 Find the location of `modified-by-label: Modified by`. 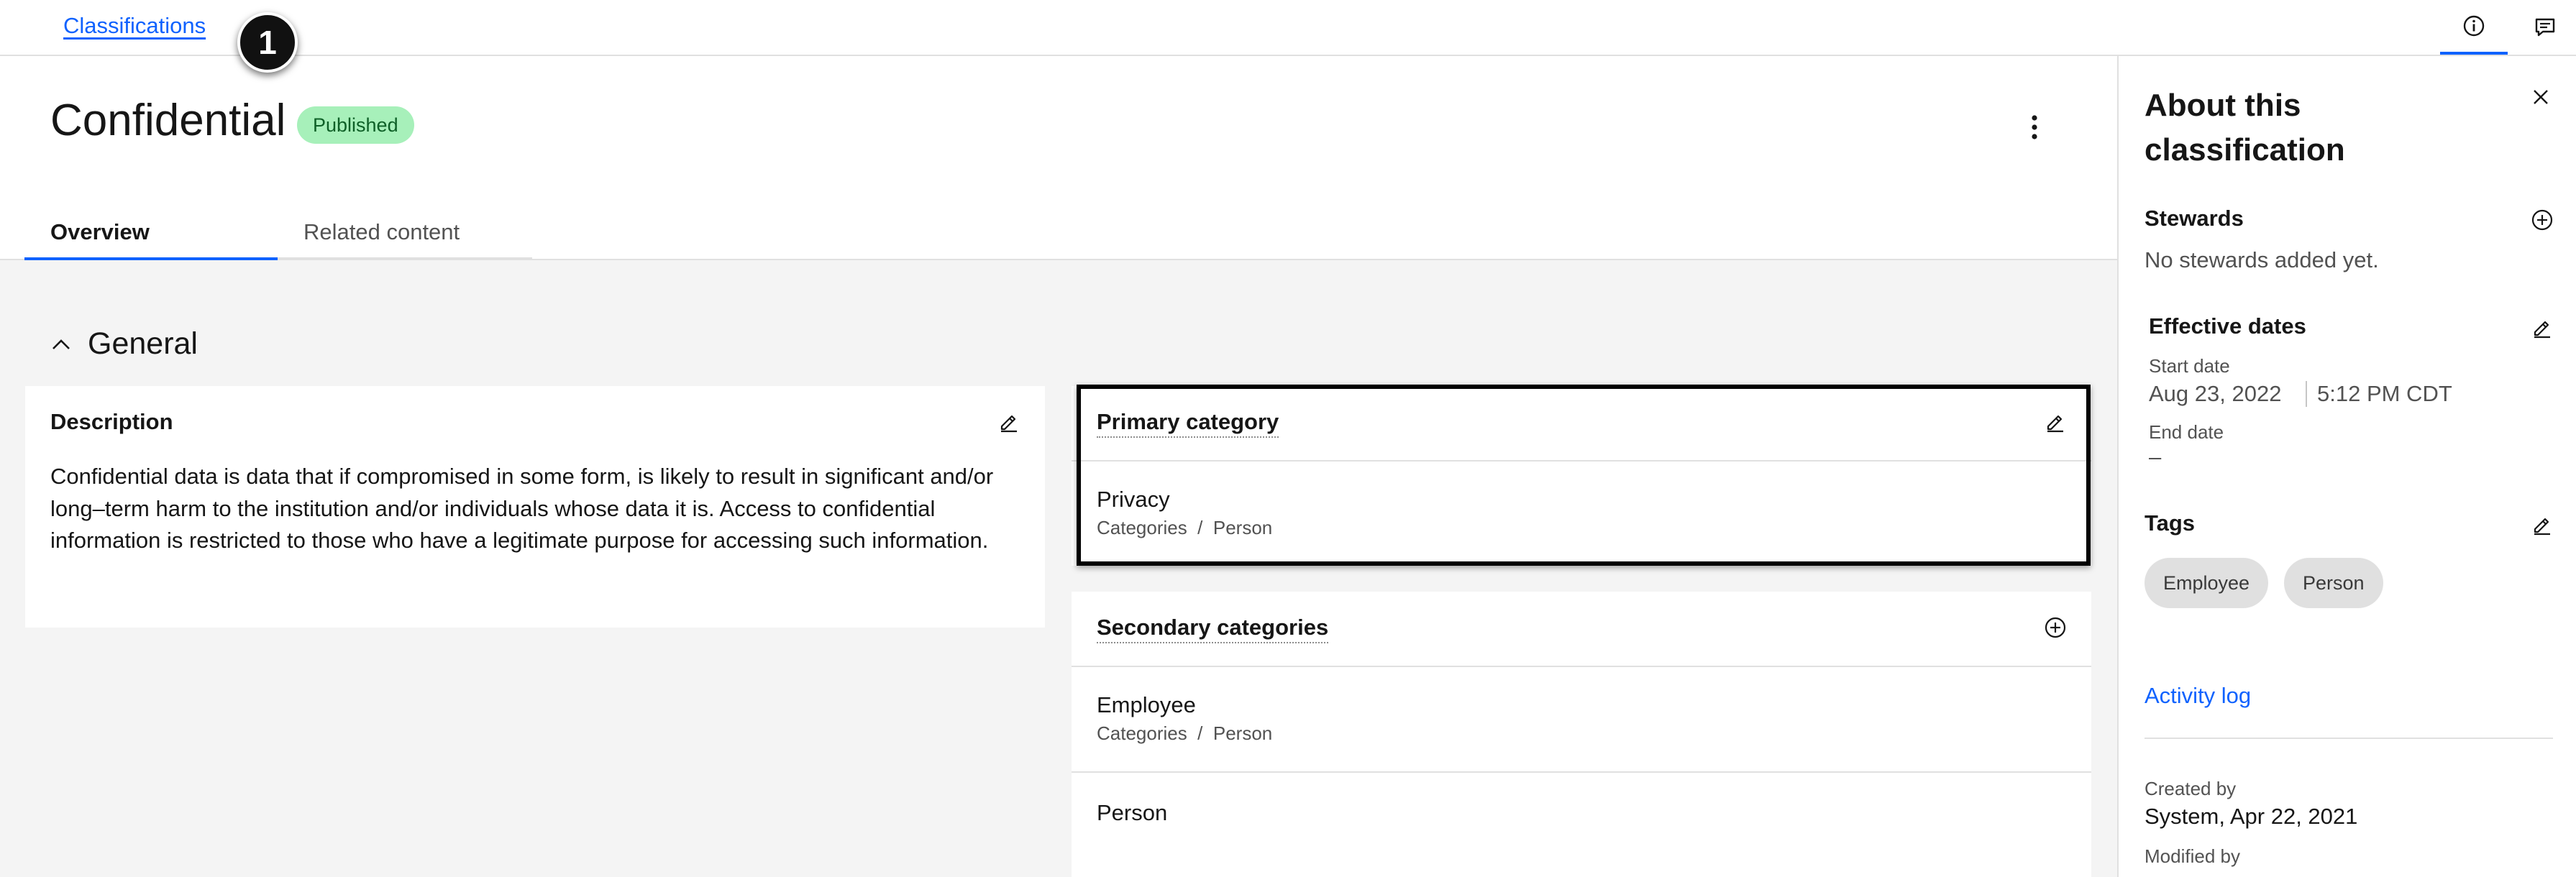

modified-by-label: Modified by is located at coordinates (2192, 856).